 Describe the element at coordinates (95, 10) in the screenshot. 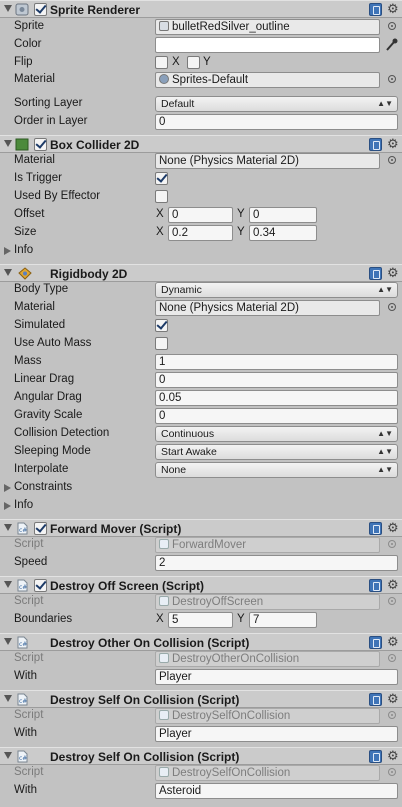

I see `component-title: Sprite Renderer` at that location.